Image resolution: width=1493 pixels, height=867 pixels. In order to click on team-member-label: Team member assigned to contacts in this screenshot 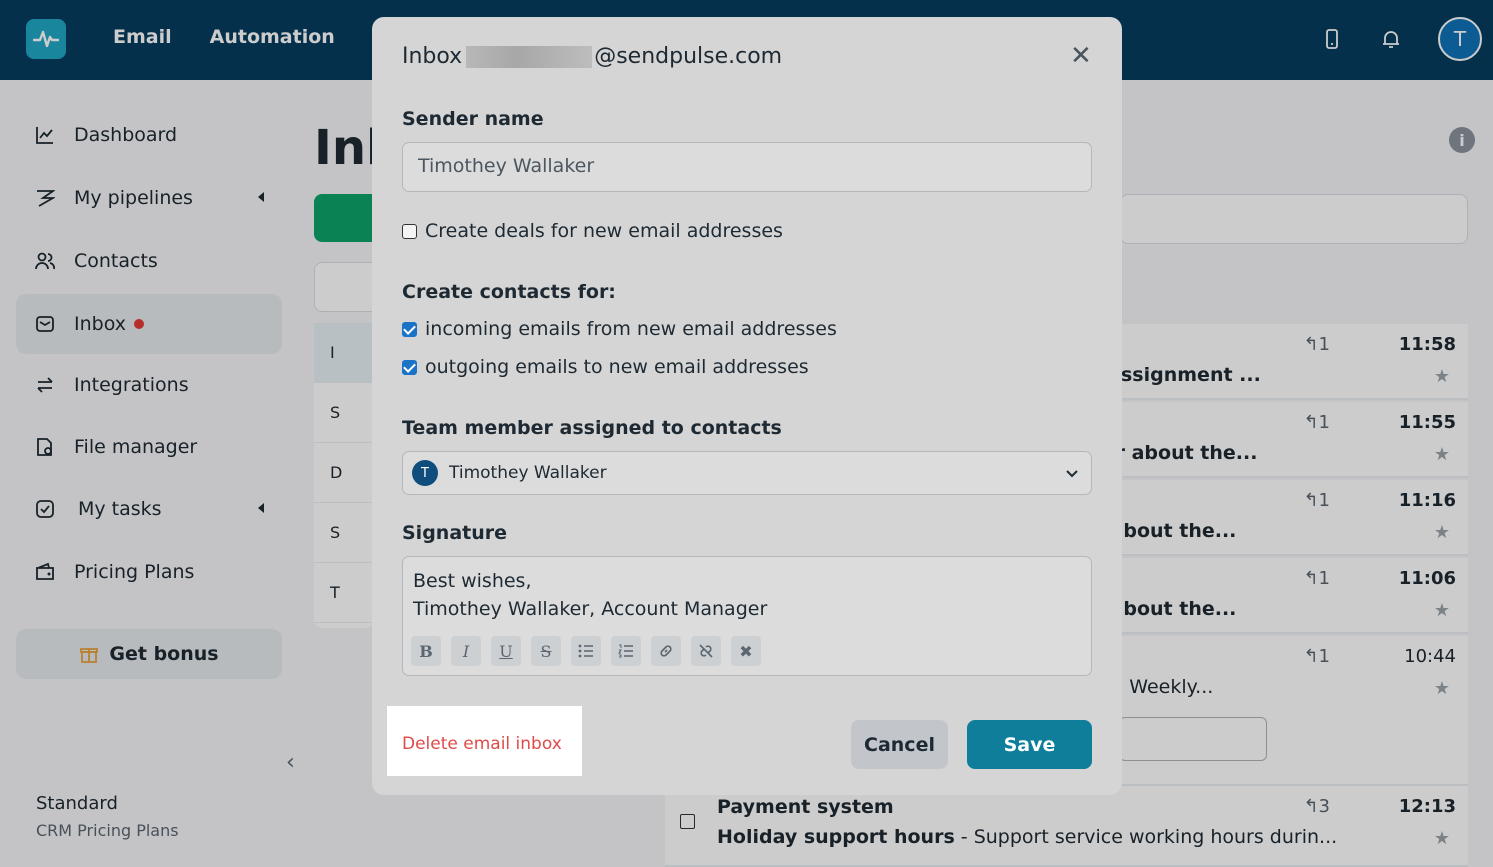, I will do `click(592, 428)`.